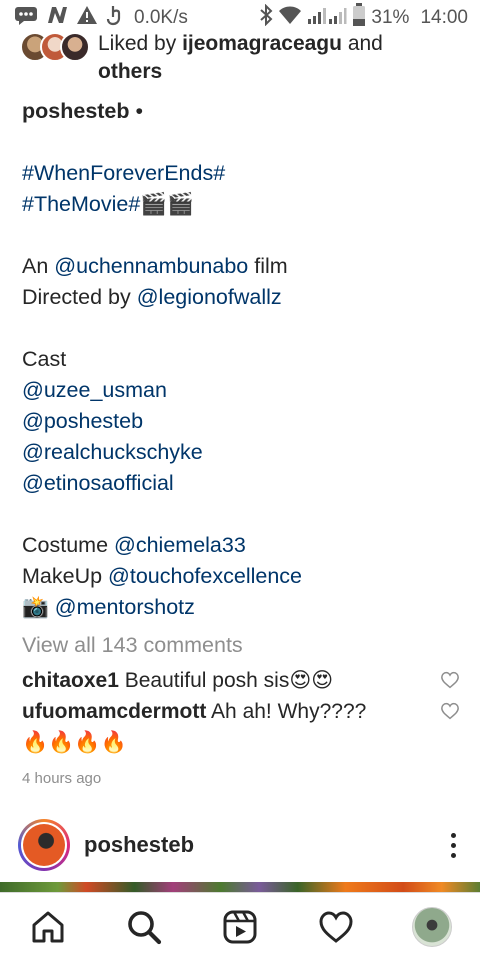 The width and height of the screenshot is (480, 961). Describe the element at coordinates (327, 18) in the screenshot. I see `signal-icon` at that location.